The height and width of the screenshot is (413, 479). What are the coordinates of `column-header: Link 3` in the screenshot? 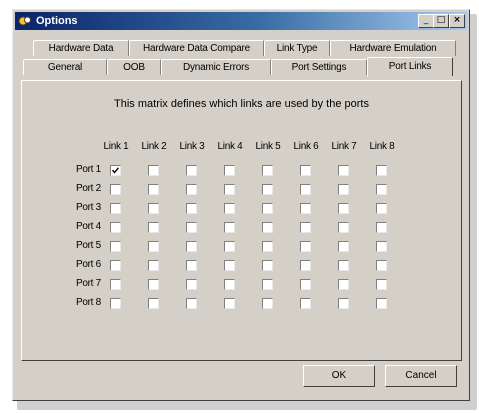 It's located at (192, 146).